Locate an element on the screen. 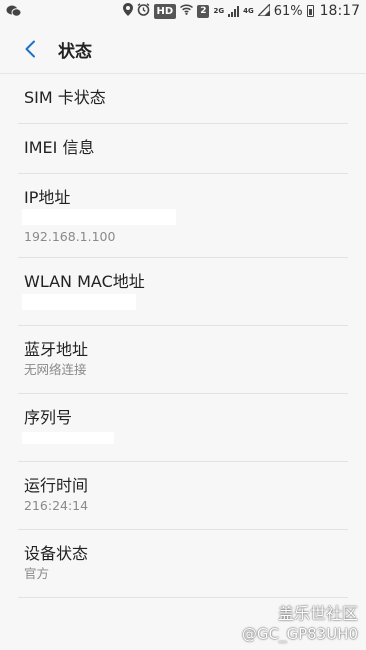 The width and height of the screenshot is (366, 650). watermark-brand: 盖乐世社区 is located at coordinates (317, 613).